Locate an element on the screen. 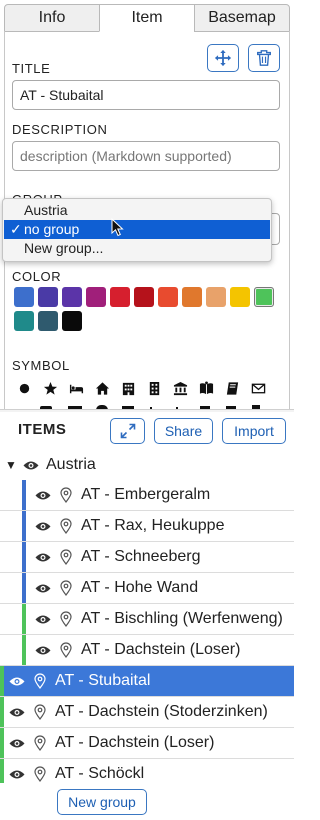  item-label: AT - Dachstein (Stoderzinken) is located at coordinates (161, 711).